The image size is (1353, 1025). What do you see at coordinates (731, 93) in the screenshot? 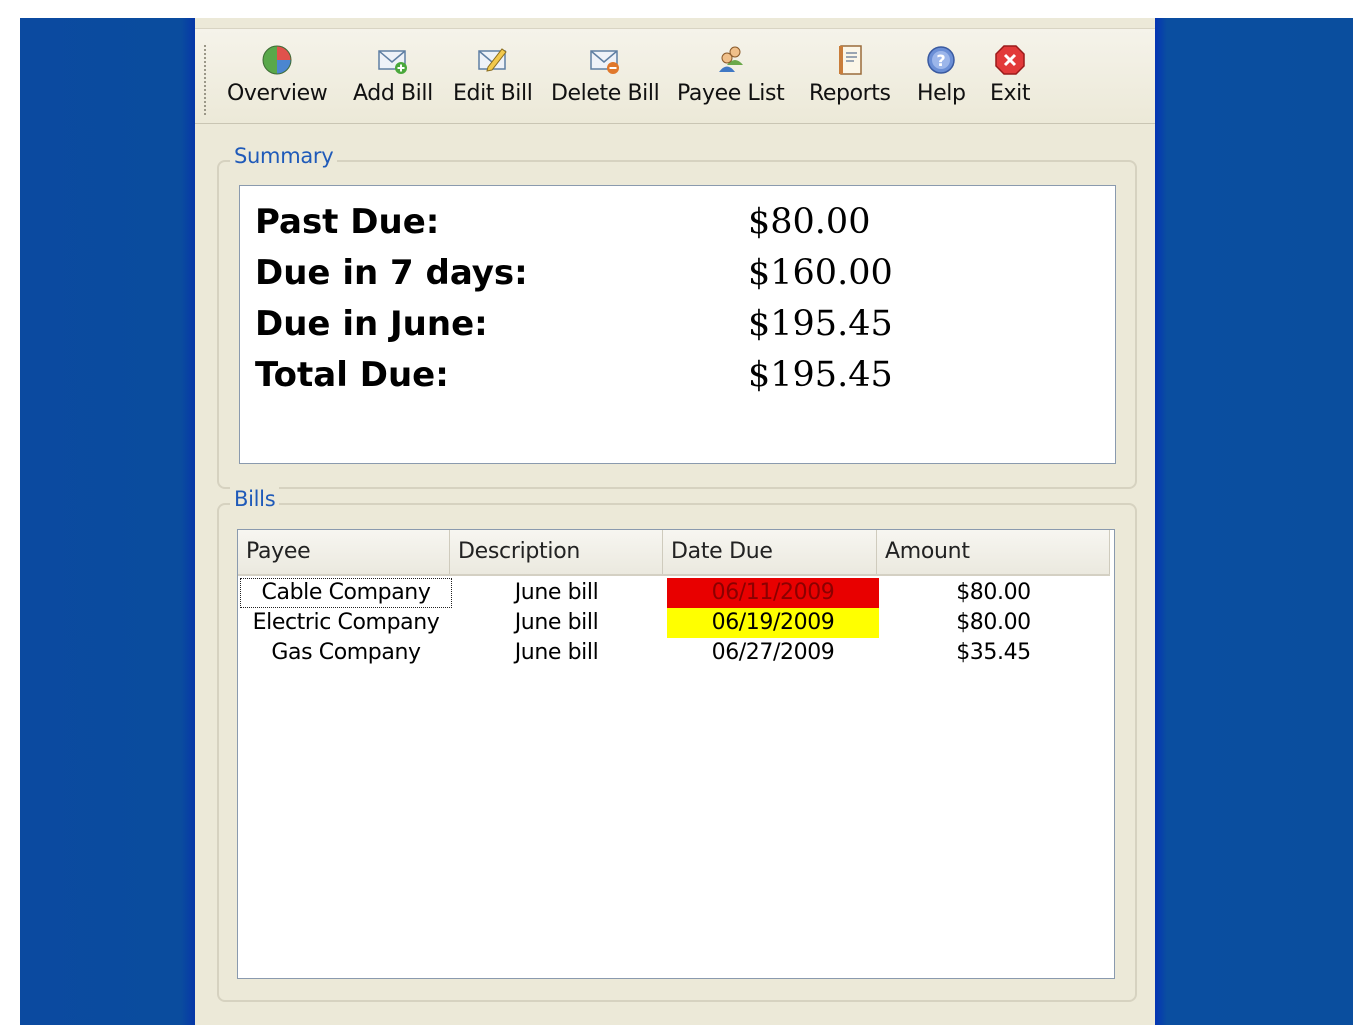
I see `payee-list-label: Payee List` at bounding box center [731, 93].